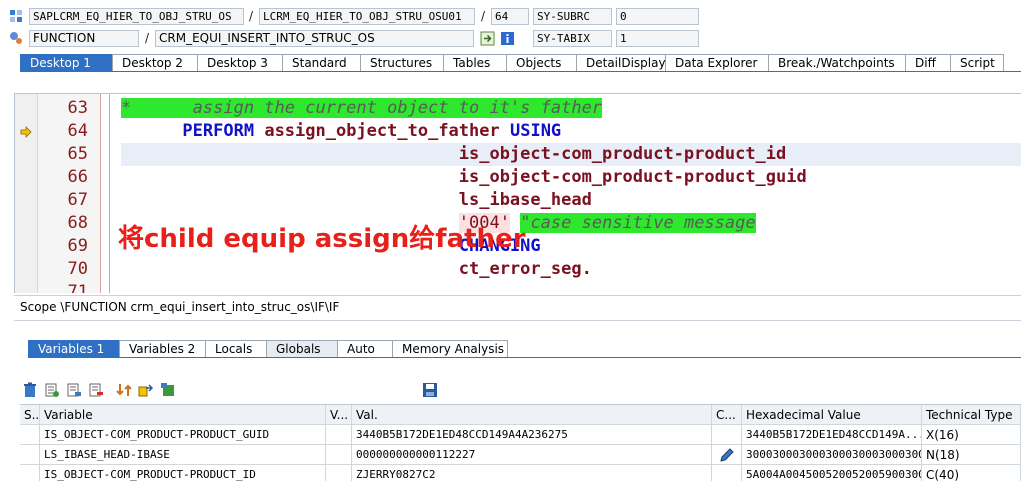  I want to click on tabix-value: 1, so click(657, 38).